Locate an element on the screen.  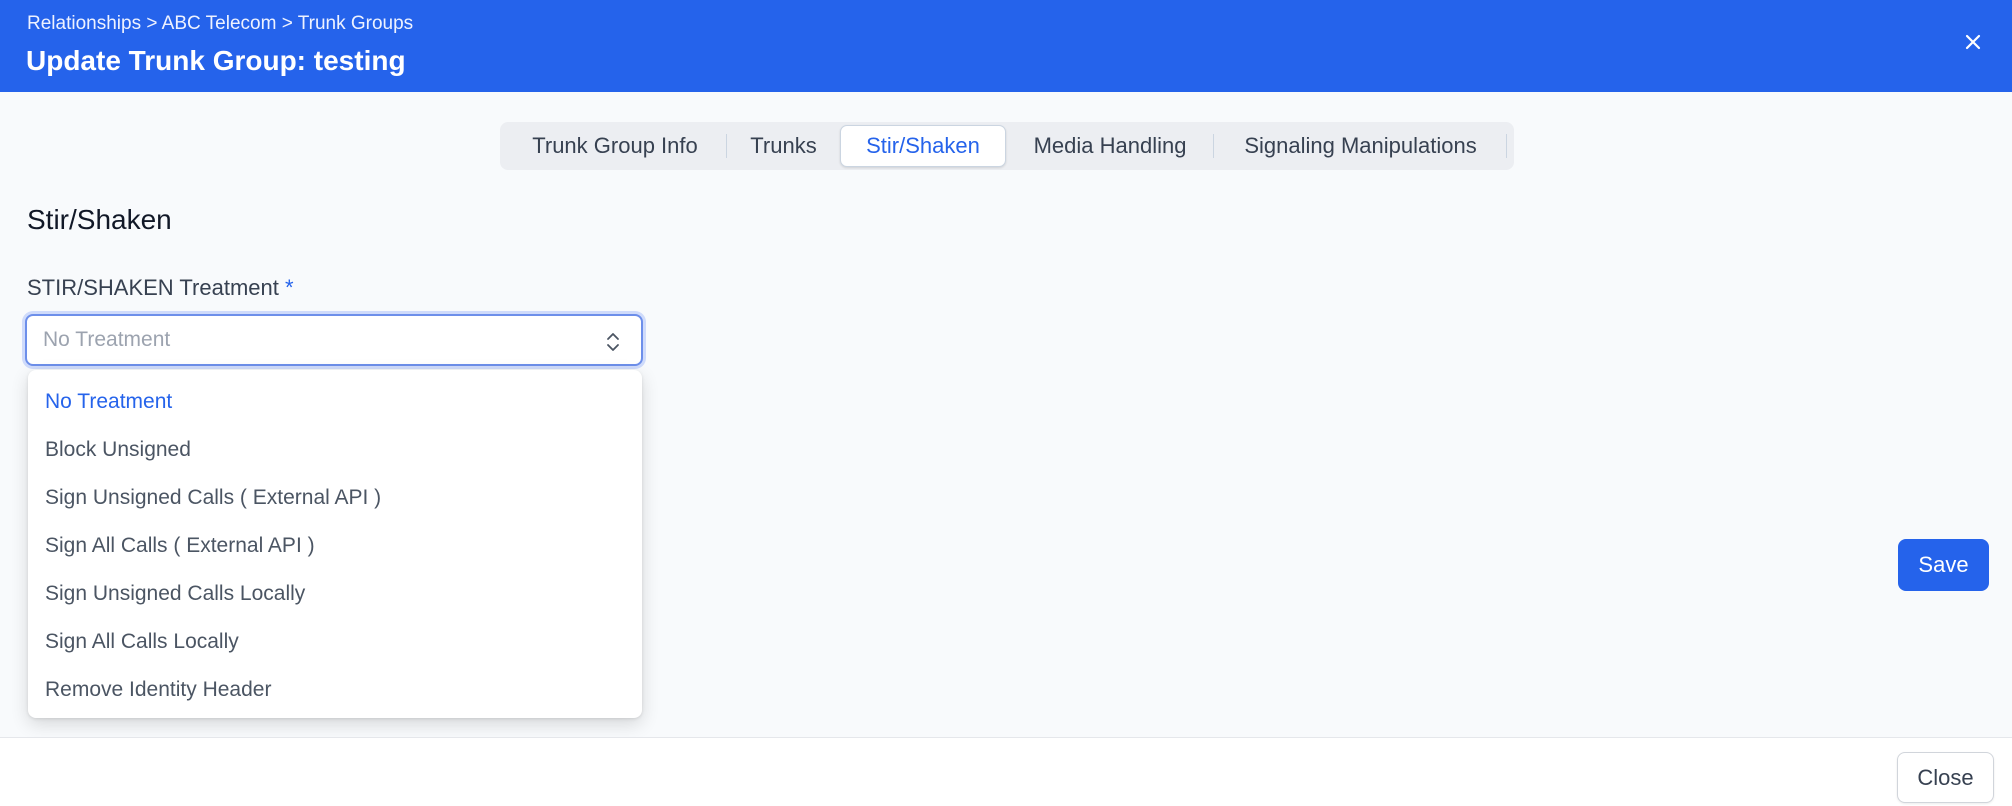
option-remove-identity-header: Remove Identity Header is located at coordinates (335, 690).